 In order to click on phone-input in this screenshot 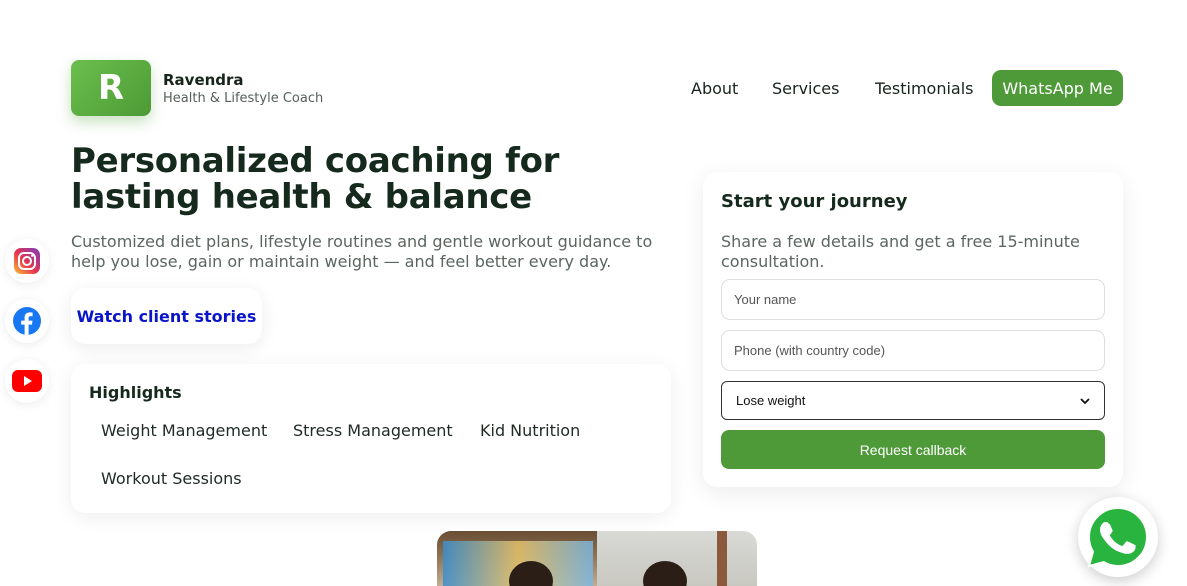, I will do `click(913, 350)`.